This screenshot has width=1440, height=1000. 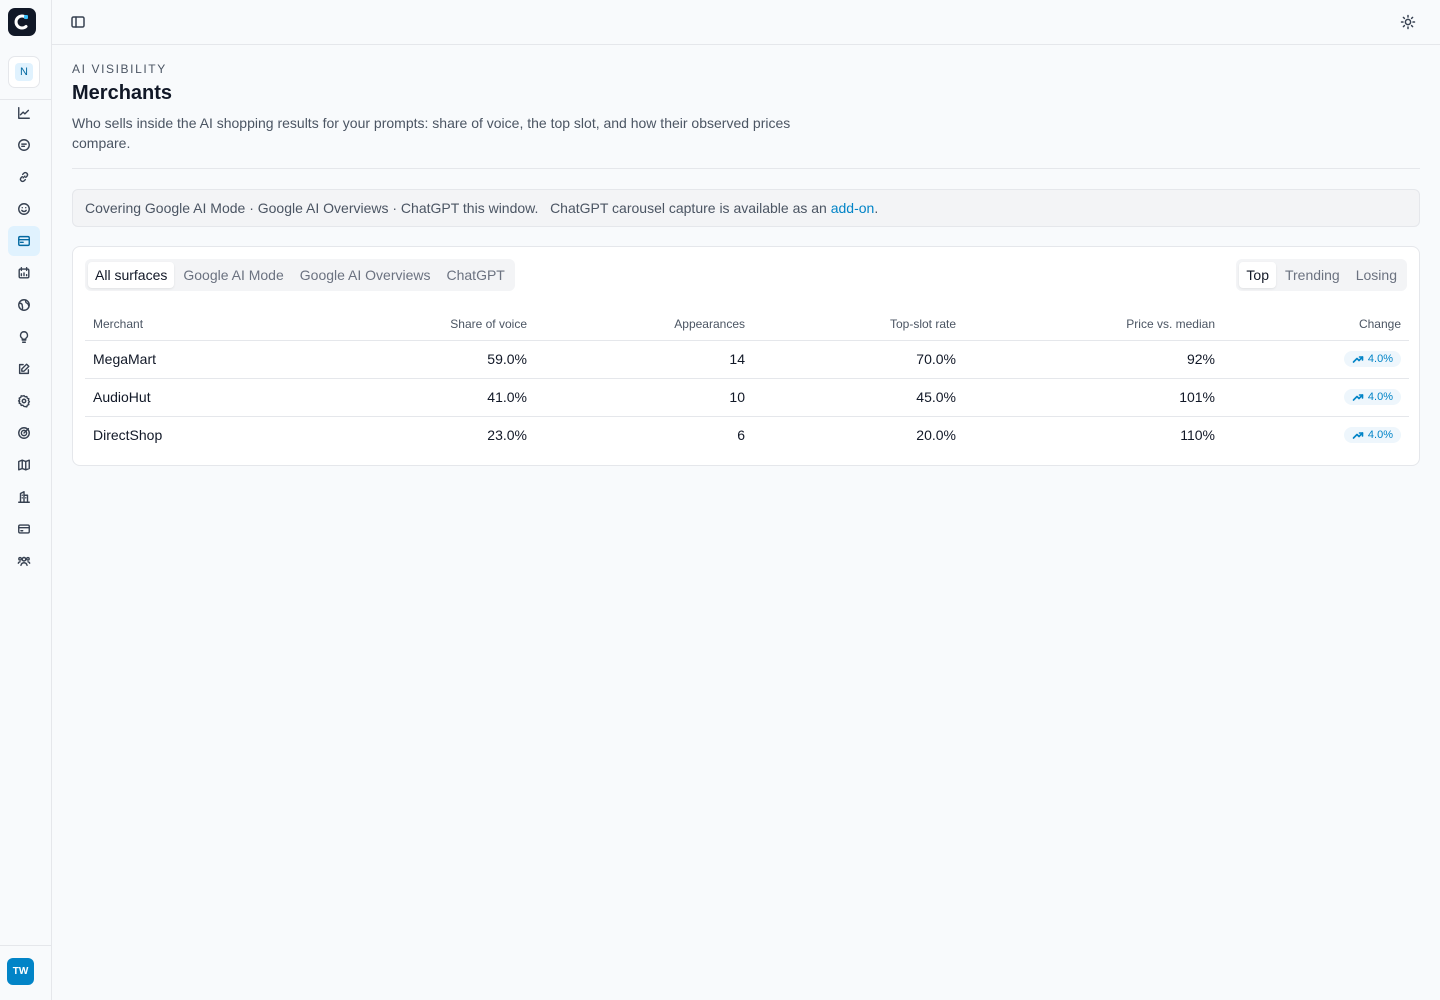 I want to click on gear-icon, so click(x=24, y=401).